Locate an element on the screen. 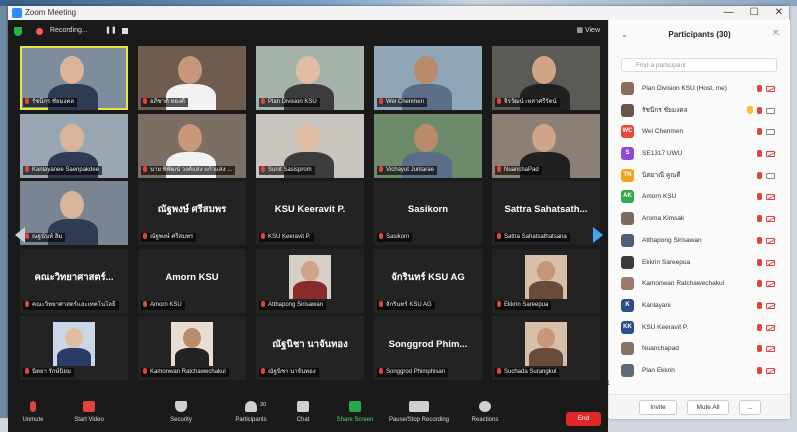 The width and height of the screenshot is (797, 432). pause-recording-button: Pause/Stop Recording is located at coordinates (419, 412).